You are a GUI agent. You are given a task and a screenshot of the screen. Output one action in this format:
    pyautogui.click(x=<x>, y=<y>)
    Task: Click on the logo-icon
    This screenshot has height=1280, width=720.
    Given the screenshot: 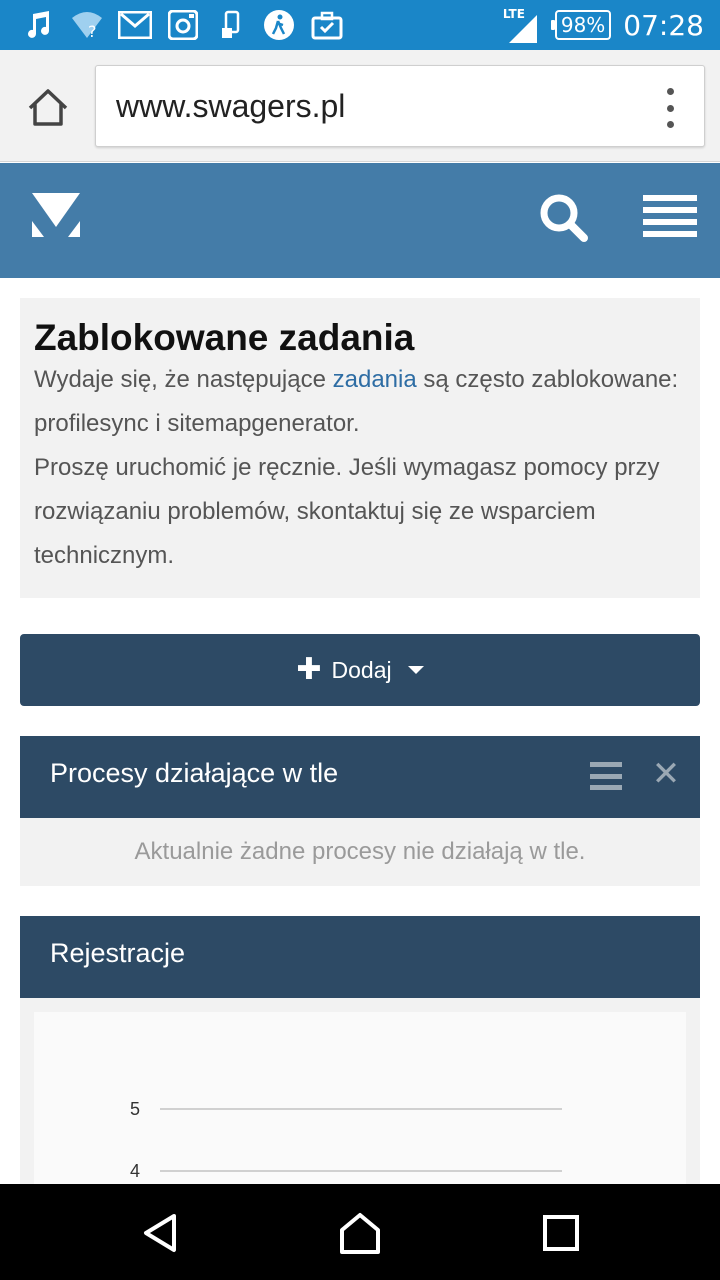 What is the action you would take?
    pyautogui.click(x=56, y=215)
    